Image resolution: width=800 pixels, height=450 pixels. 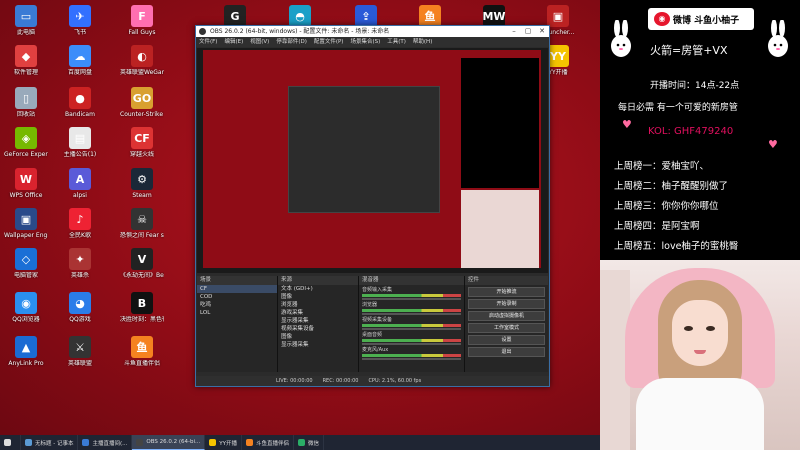 What do you see at coordinates (506, 328) in the screenshot?
I see `studio-mode-button: 工作室模式` at bounding box center [506, 328].